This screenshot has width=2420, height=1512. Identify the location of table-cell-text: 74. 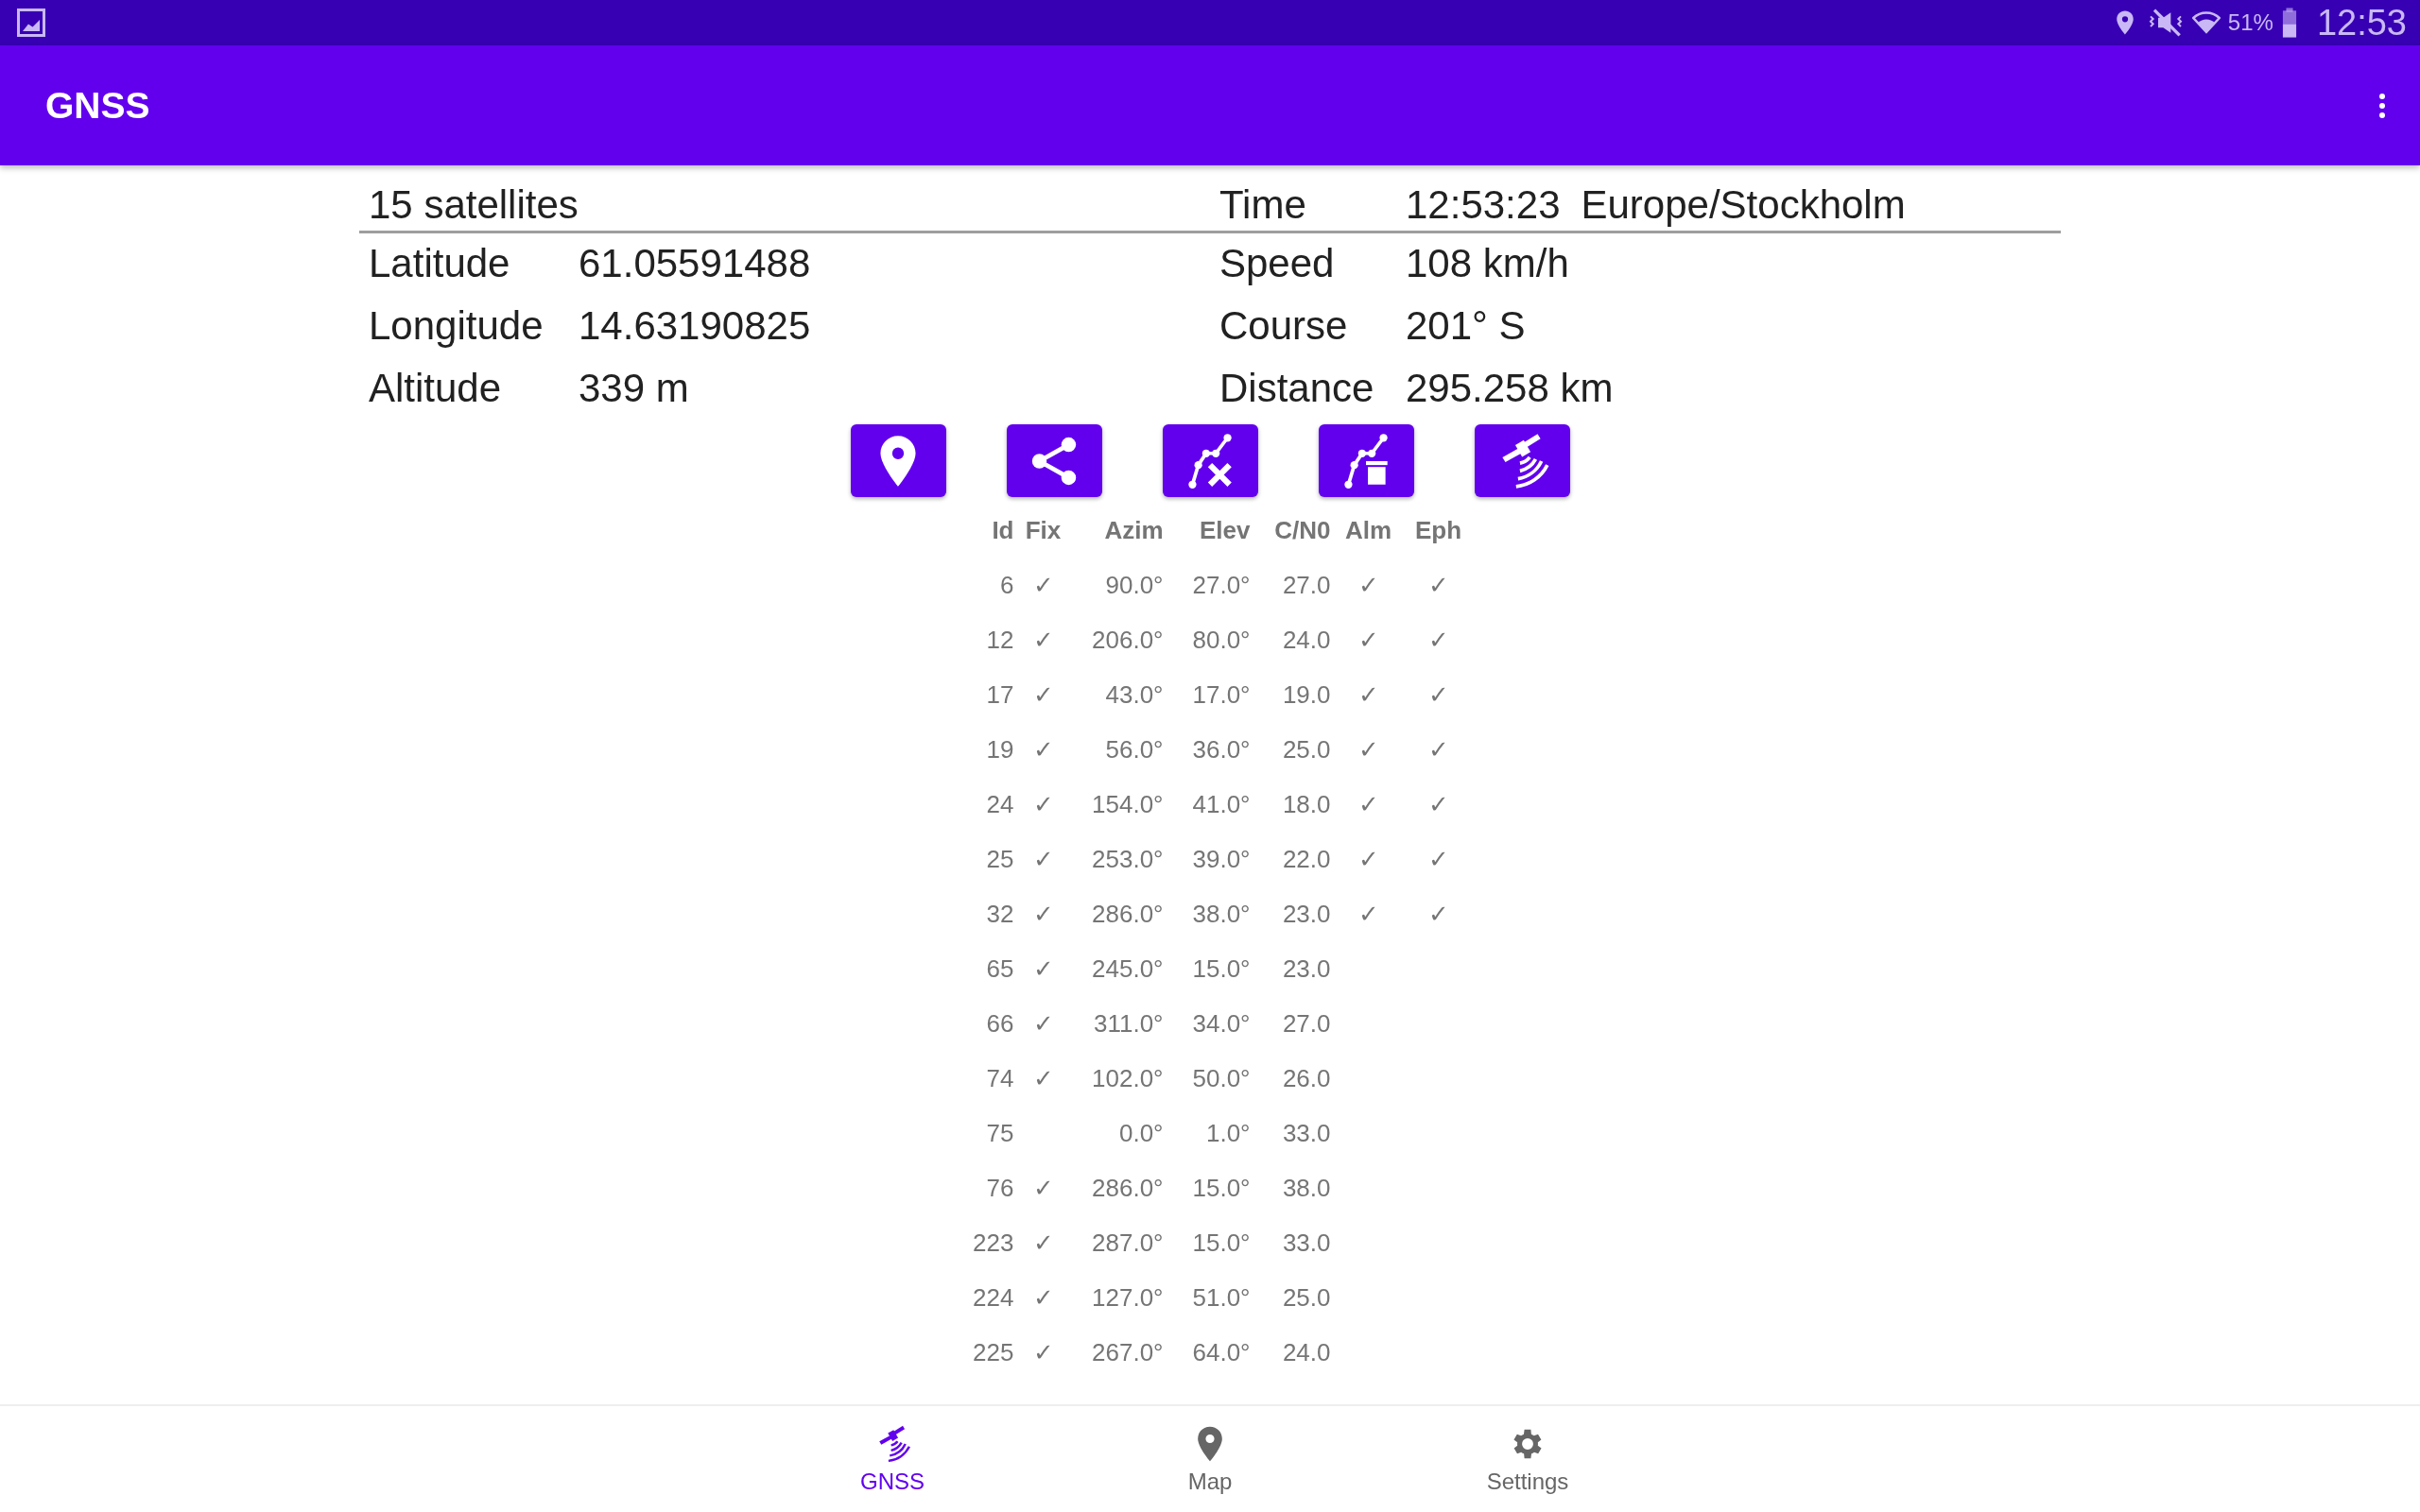
(999, 1078).